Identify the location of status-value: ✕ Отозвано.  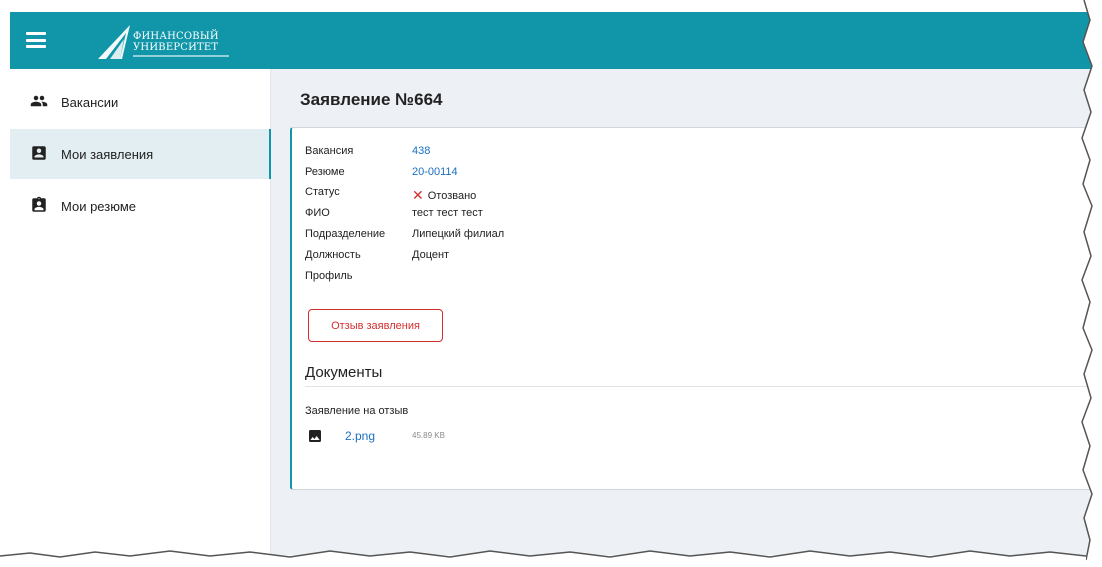
(444, 194).